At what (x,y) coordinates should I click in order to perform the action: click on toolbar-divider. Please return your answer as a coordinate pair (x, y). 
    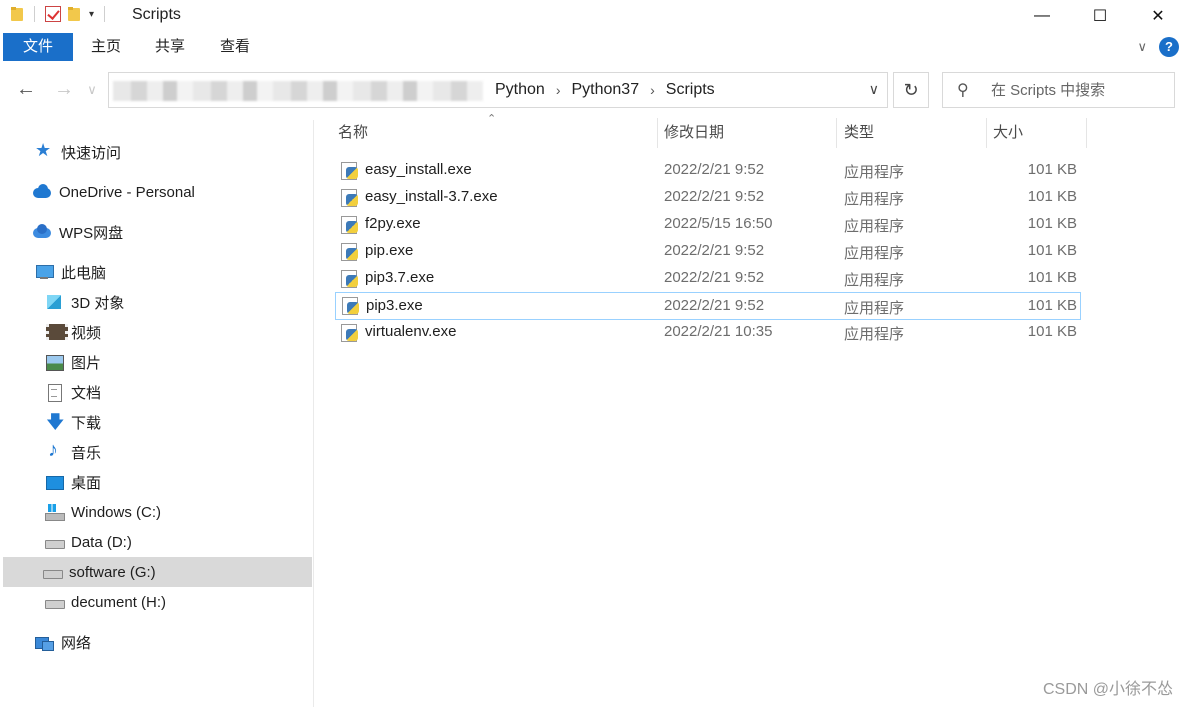
    Looking at the image, I should click on (34, 14).